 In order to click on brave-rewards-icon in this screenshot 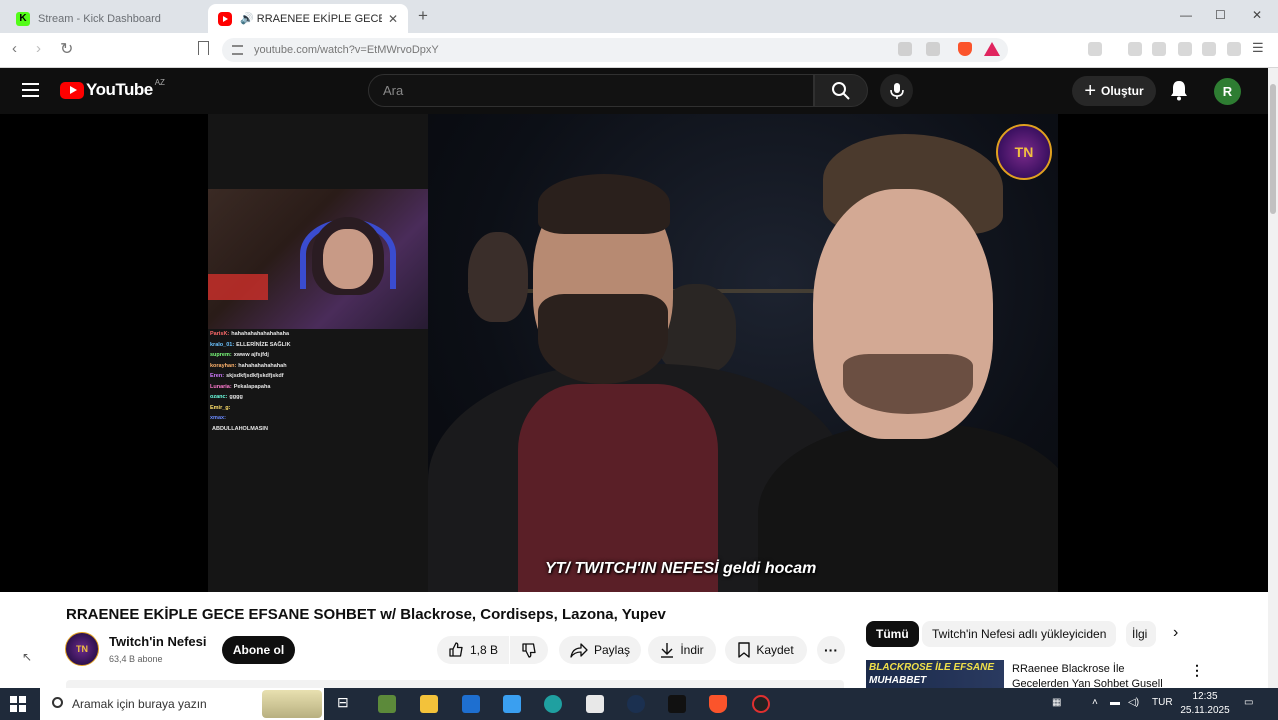, I will do `click(992, 49)`.